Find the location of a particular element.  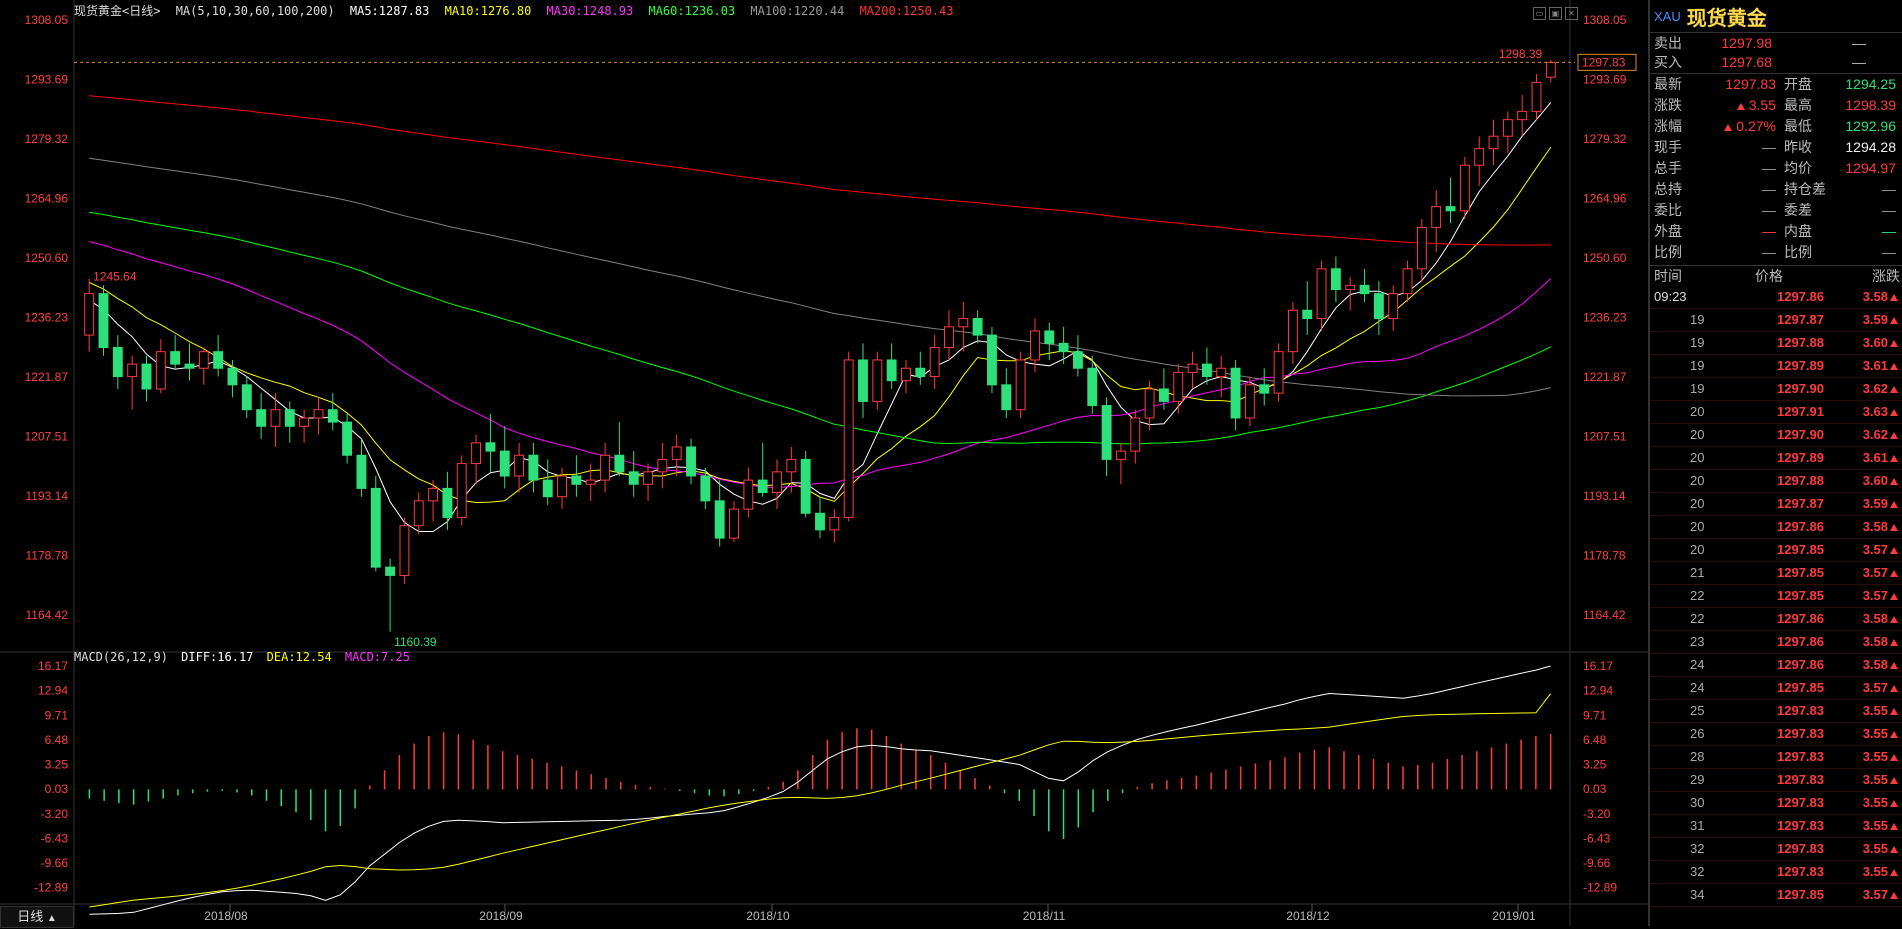

tick-row: 09:23 1297.86 3.58 is located at coordinates (1776, 297).